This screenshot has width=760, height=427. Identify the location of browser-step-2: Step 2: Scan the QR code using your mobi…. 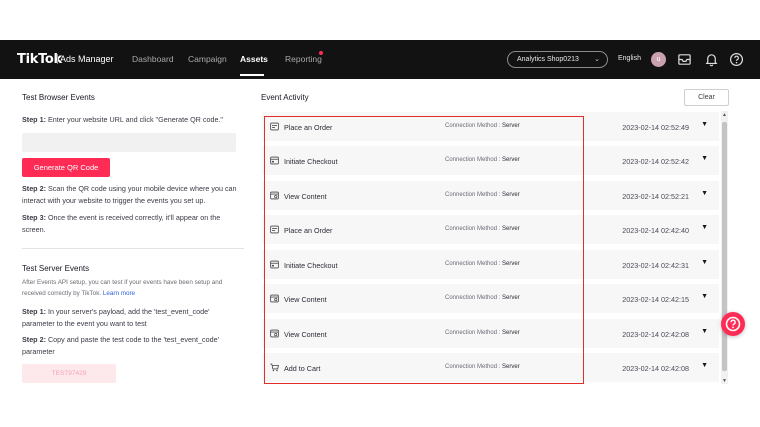
(133, 195).